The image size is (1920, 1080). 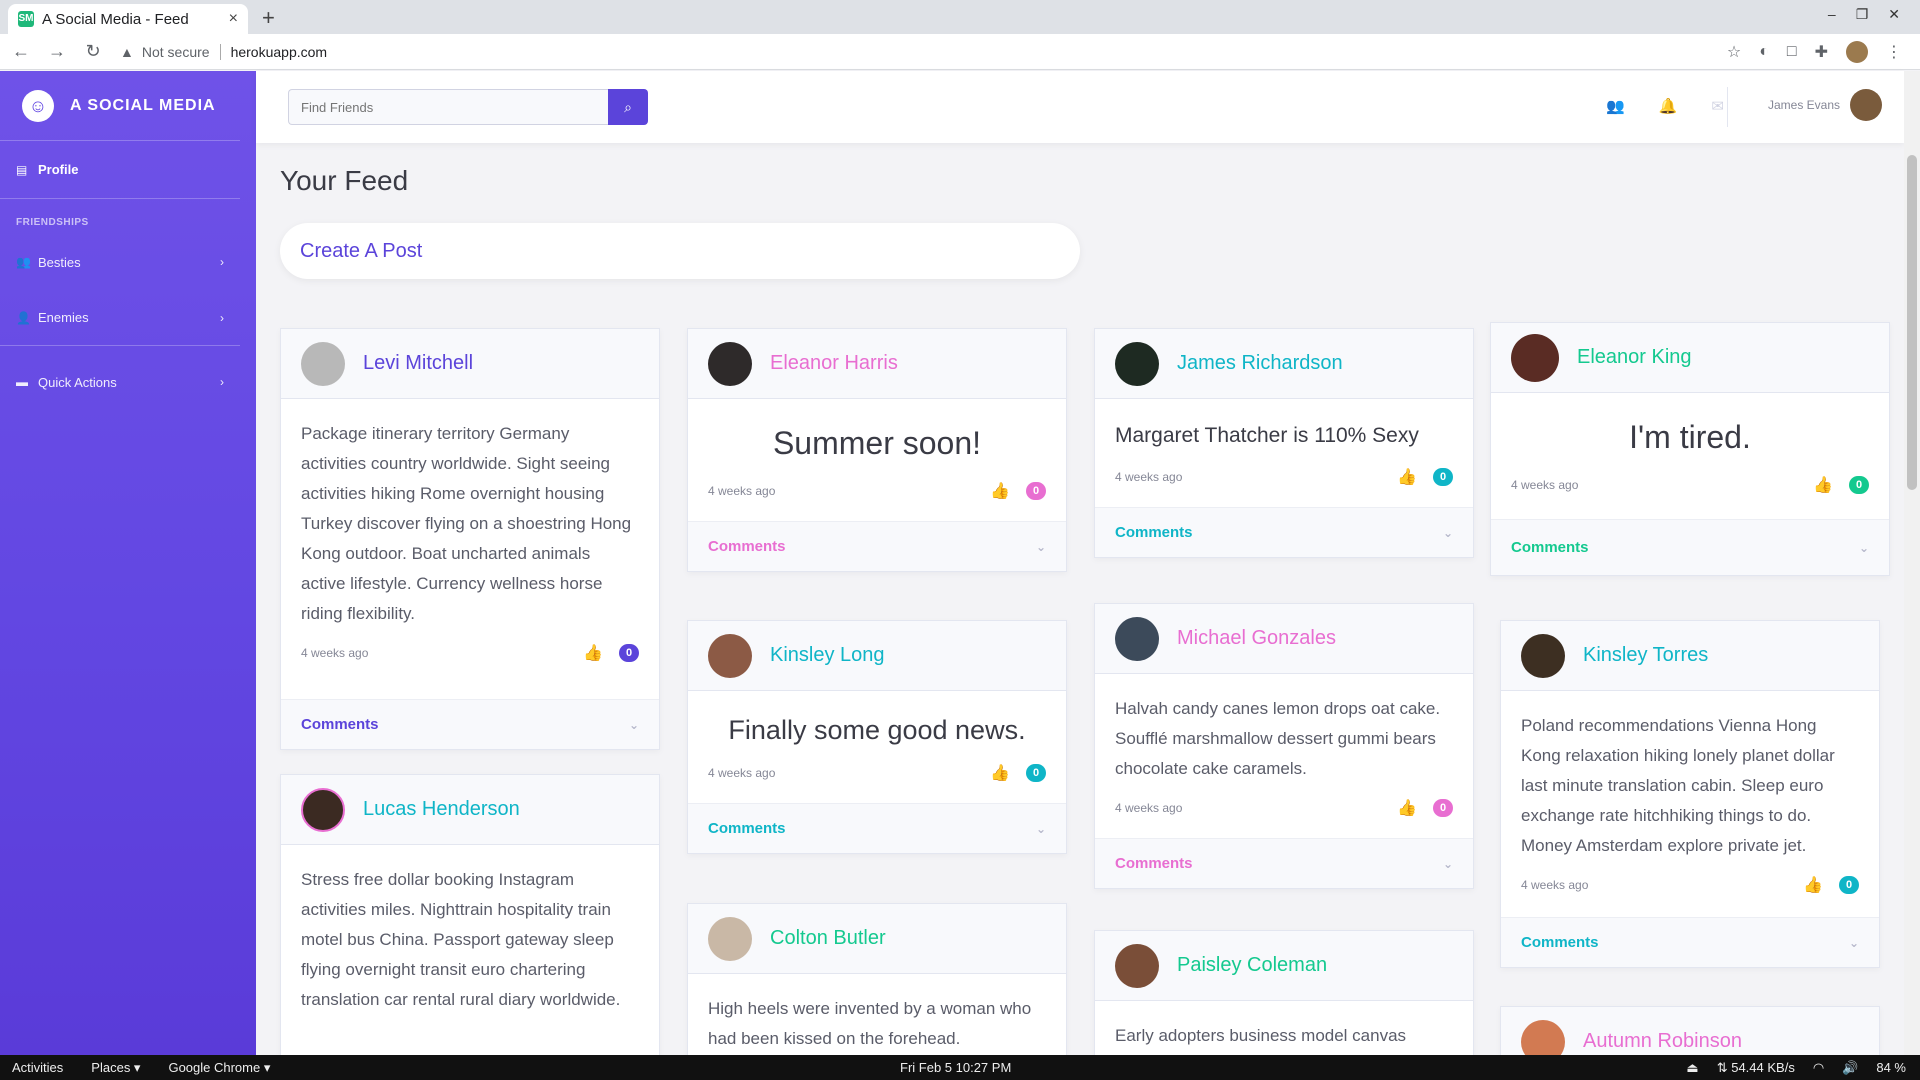 What do you see at coordinates (680, 251) in the screenshot?
I see `create-post-button: Create A Post` at bounding box center [680, 251].